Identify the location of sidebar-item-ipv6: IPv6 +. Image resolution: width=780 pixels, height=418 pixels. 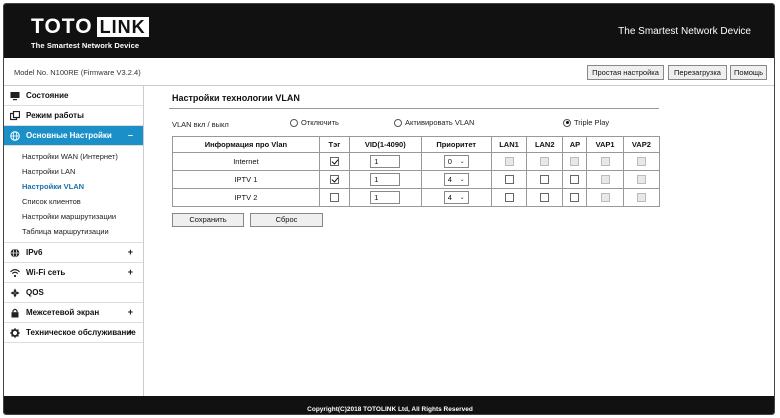
(73, 253).